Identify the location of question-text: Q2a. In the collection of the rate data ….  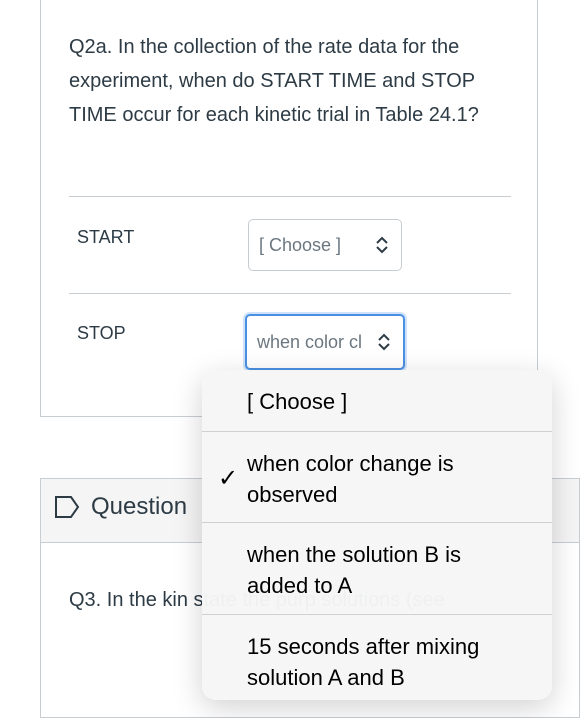
(274, 81).